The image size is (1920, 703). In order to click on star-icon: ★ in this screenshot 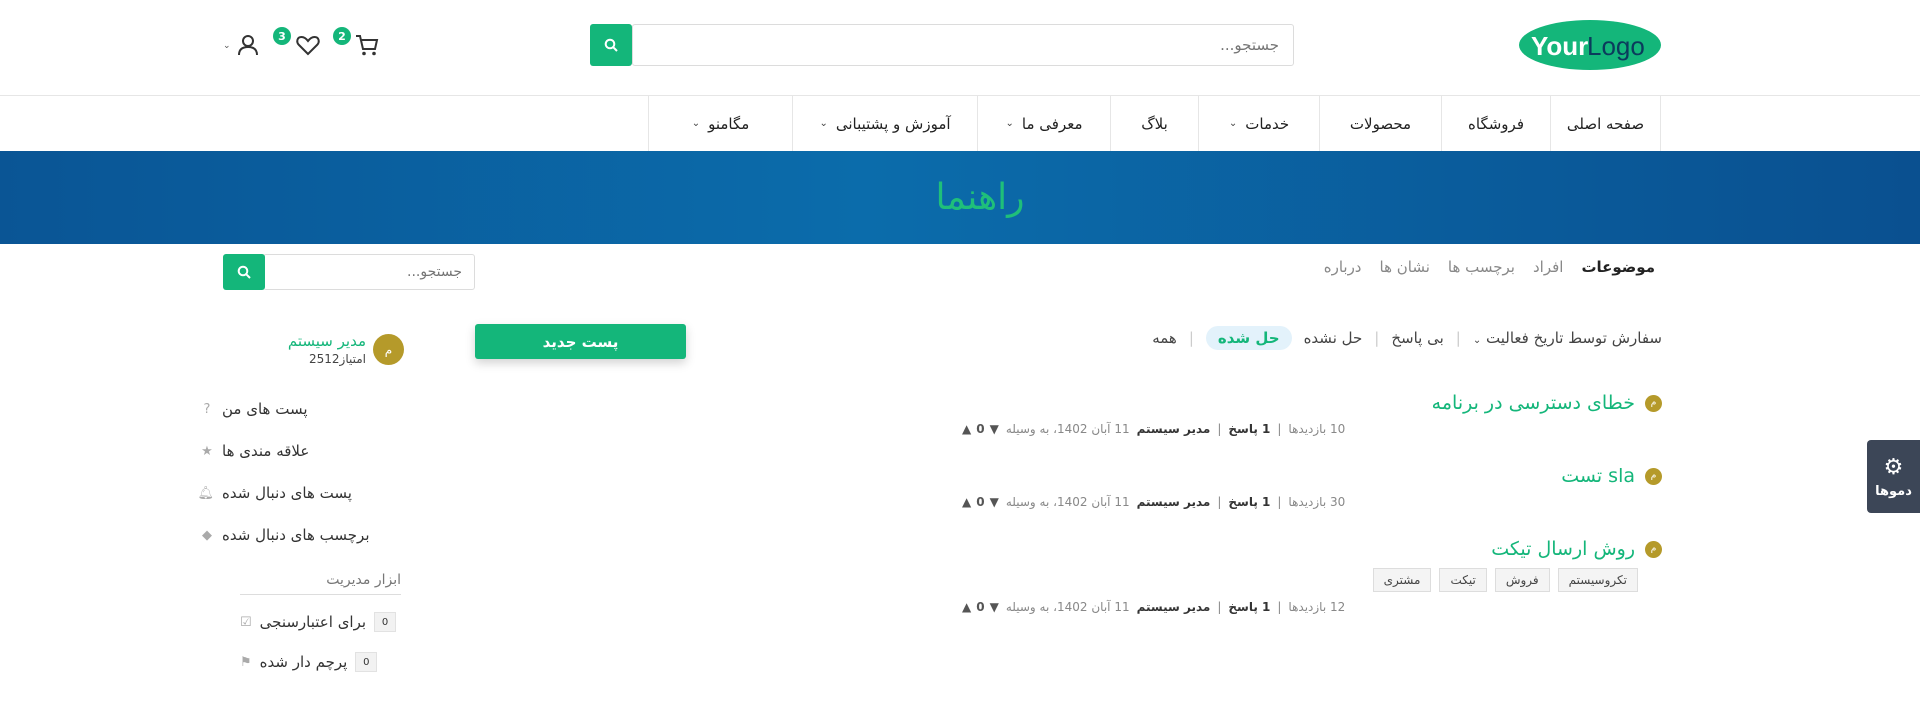, I will do `click(207, 451)`.